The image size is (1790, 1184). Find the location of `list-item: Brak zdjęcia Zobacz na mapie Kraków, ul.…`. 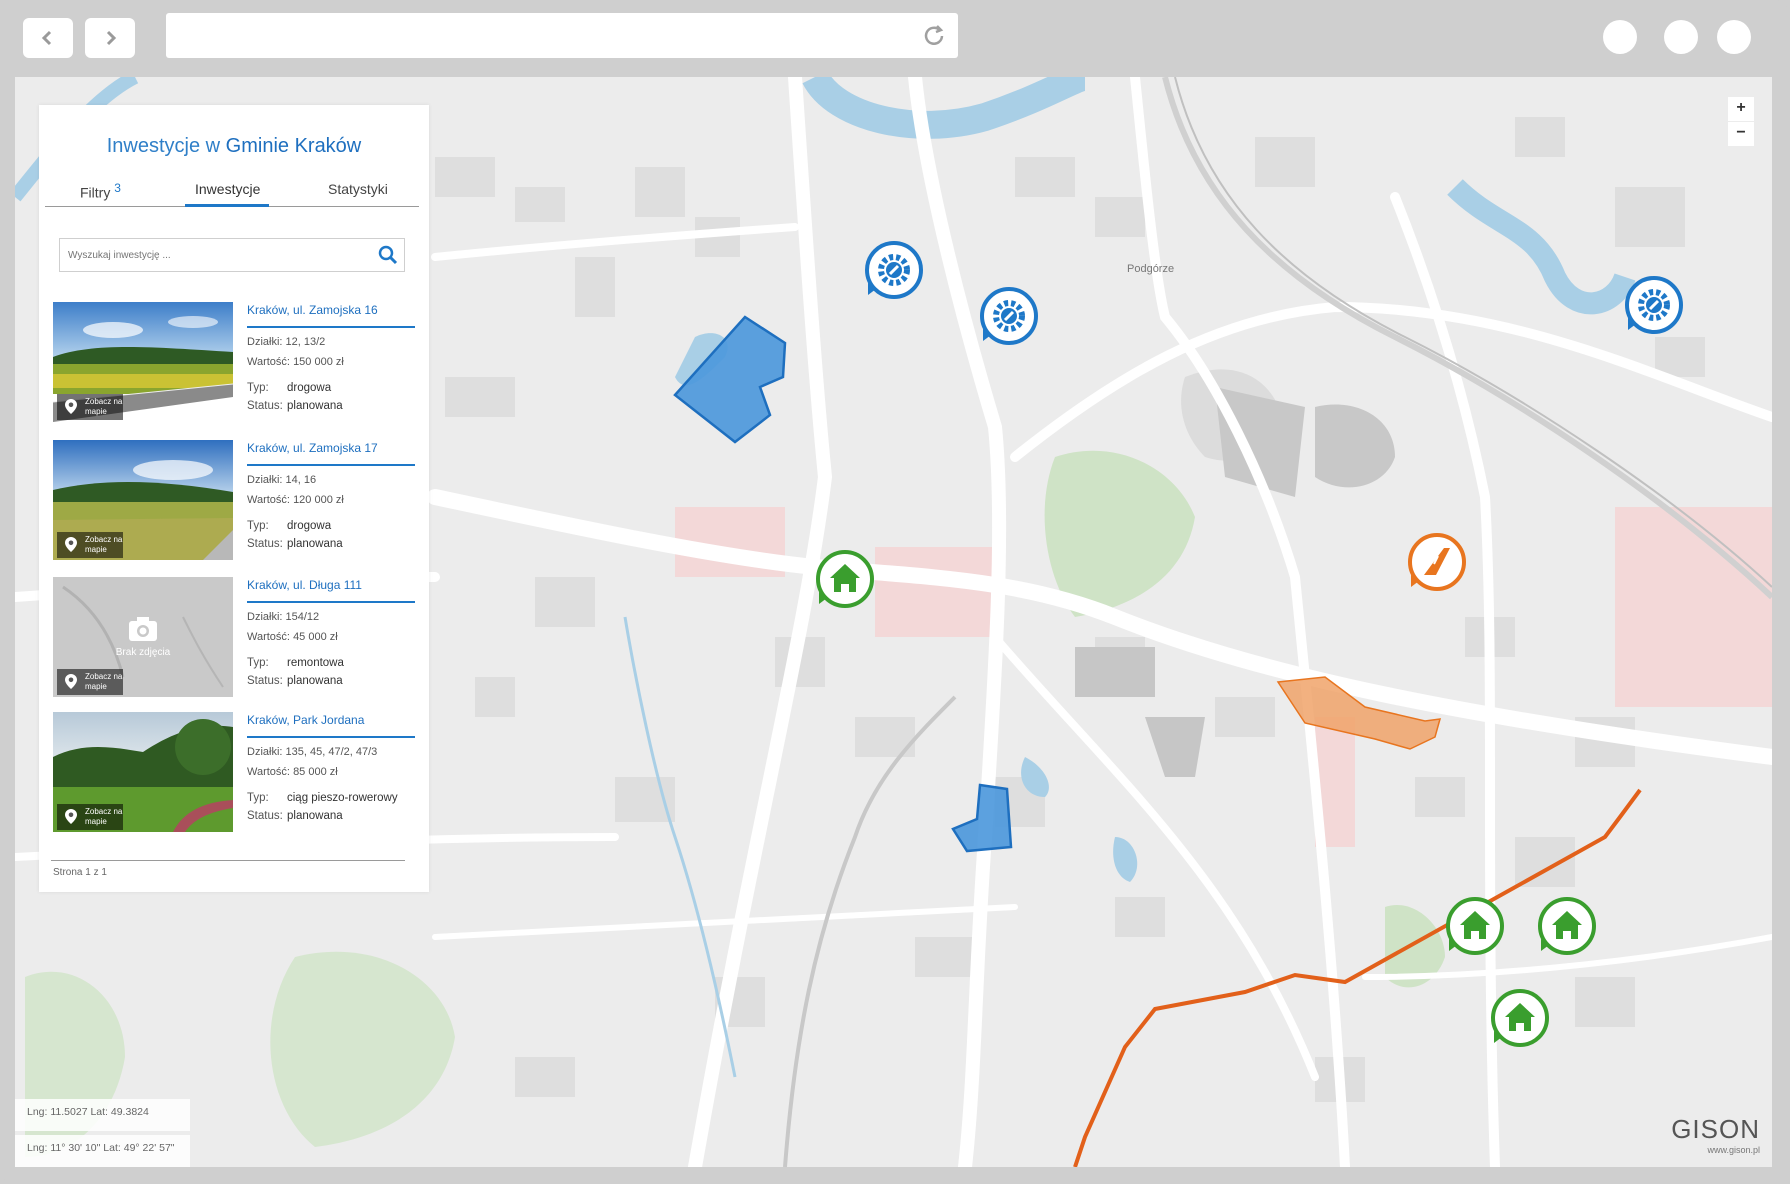

list-item: Brak zdjęcia Zobacz na mapie Kraków, ul.… is located at coordinates (234, 637).